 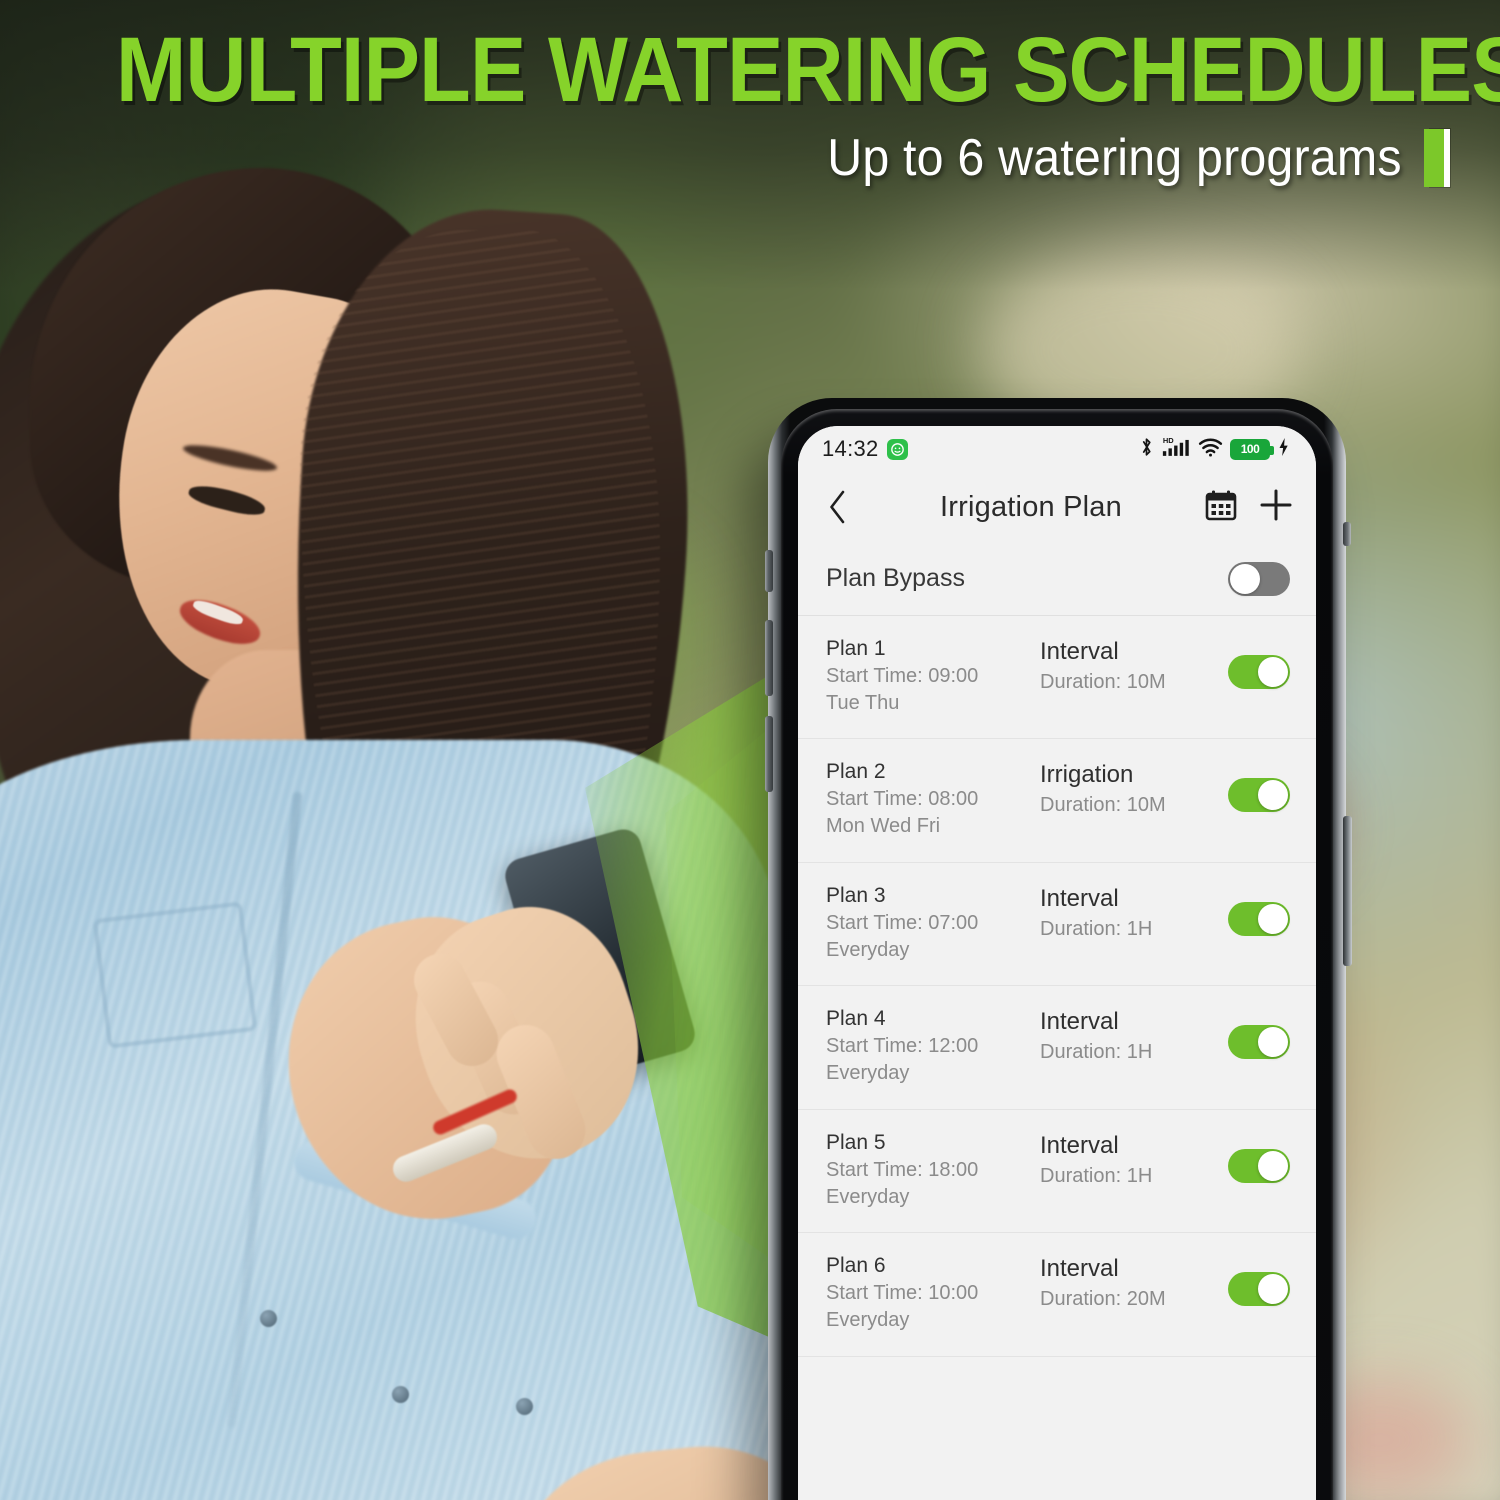 I want to click on plan-bypass-toggle, so click(x=1259, y=578).